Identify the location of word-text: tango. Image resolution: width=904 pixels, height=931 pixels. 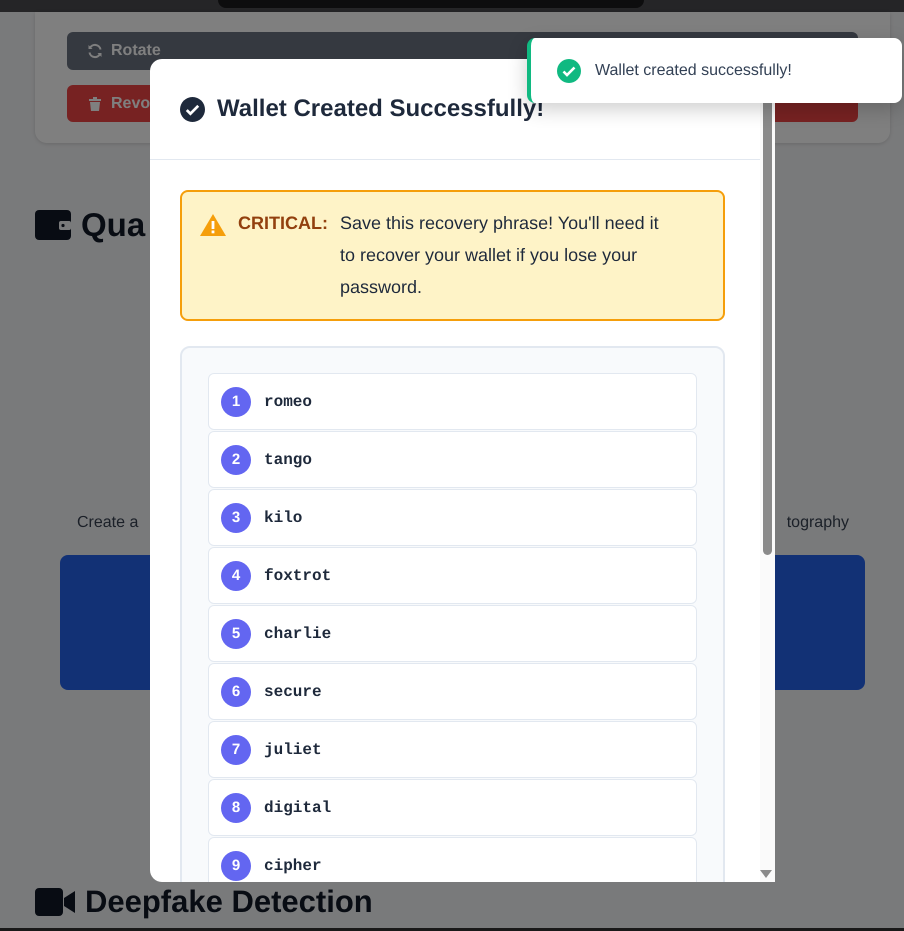
(288, 459).